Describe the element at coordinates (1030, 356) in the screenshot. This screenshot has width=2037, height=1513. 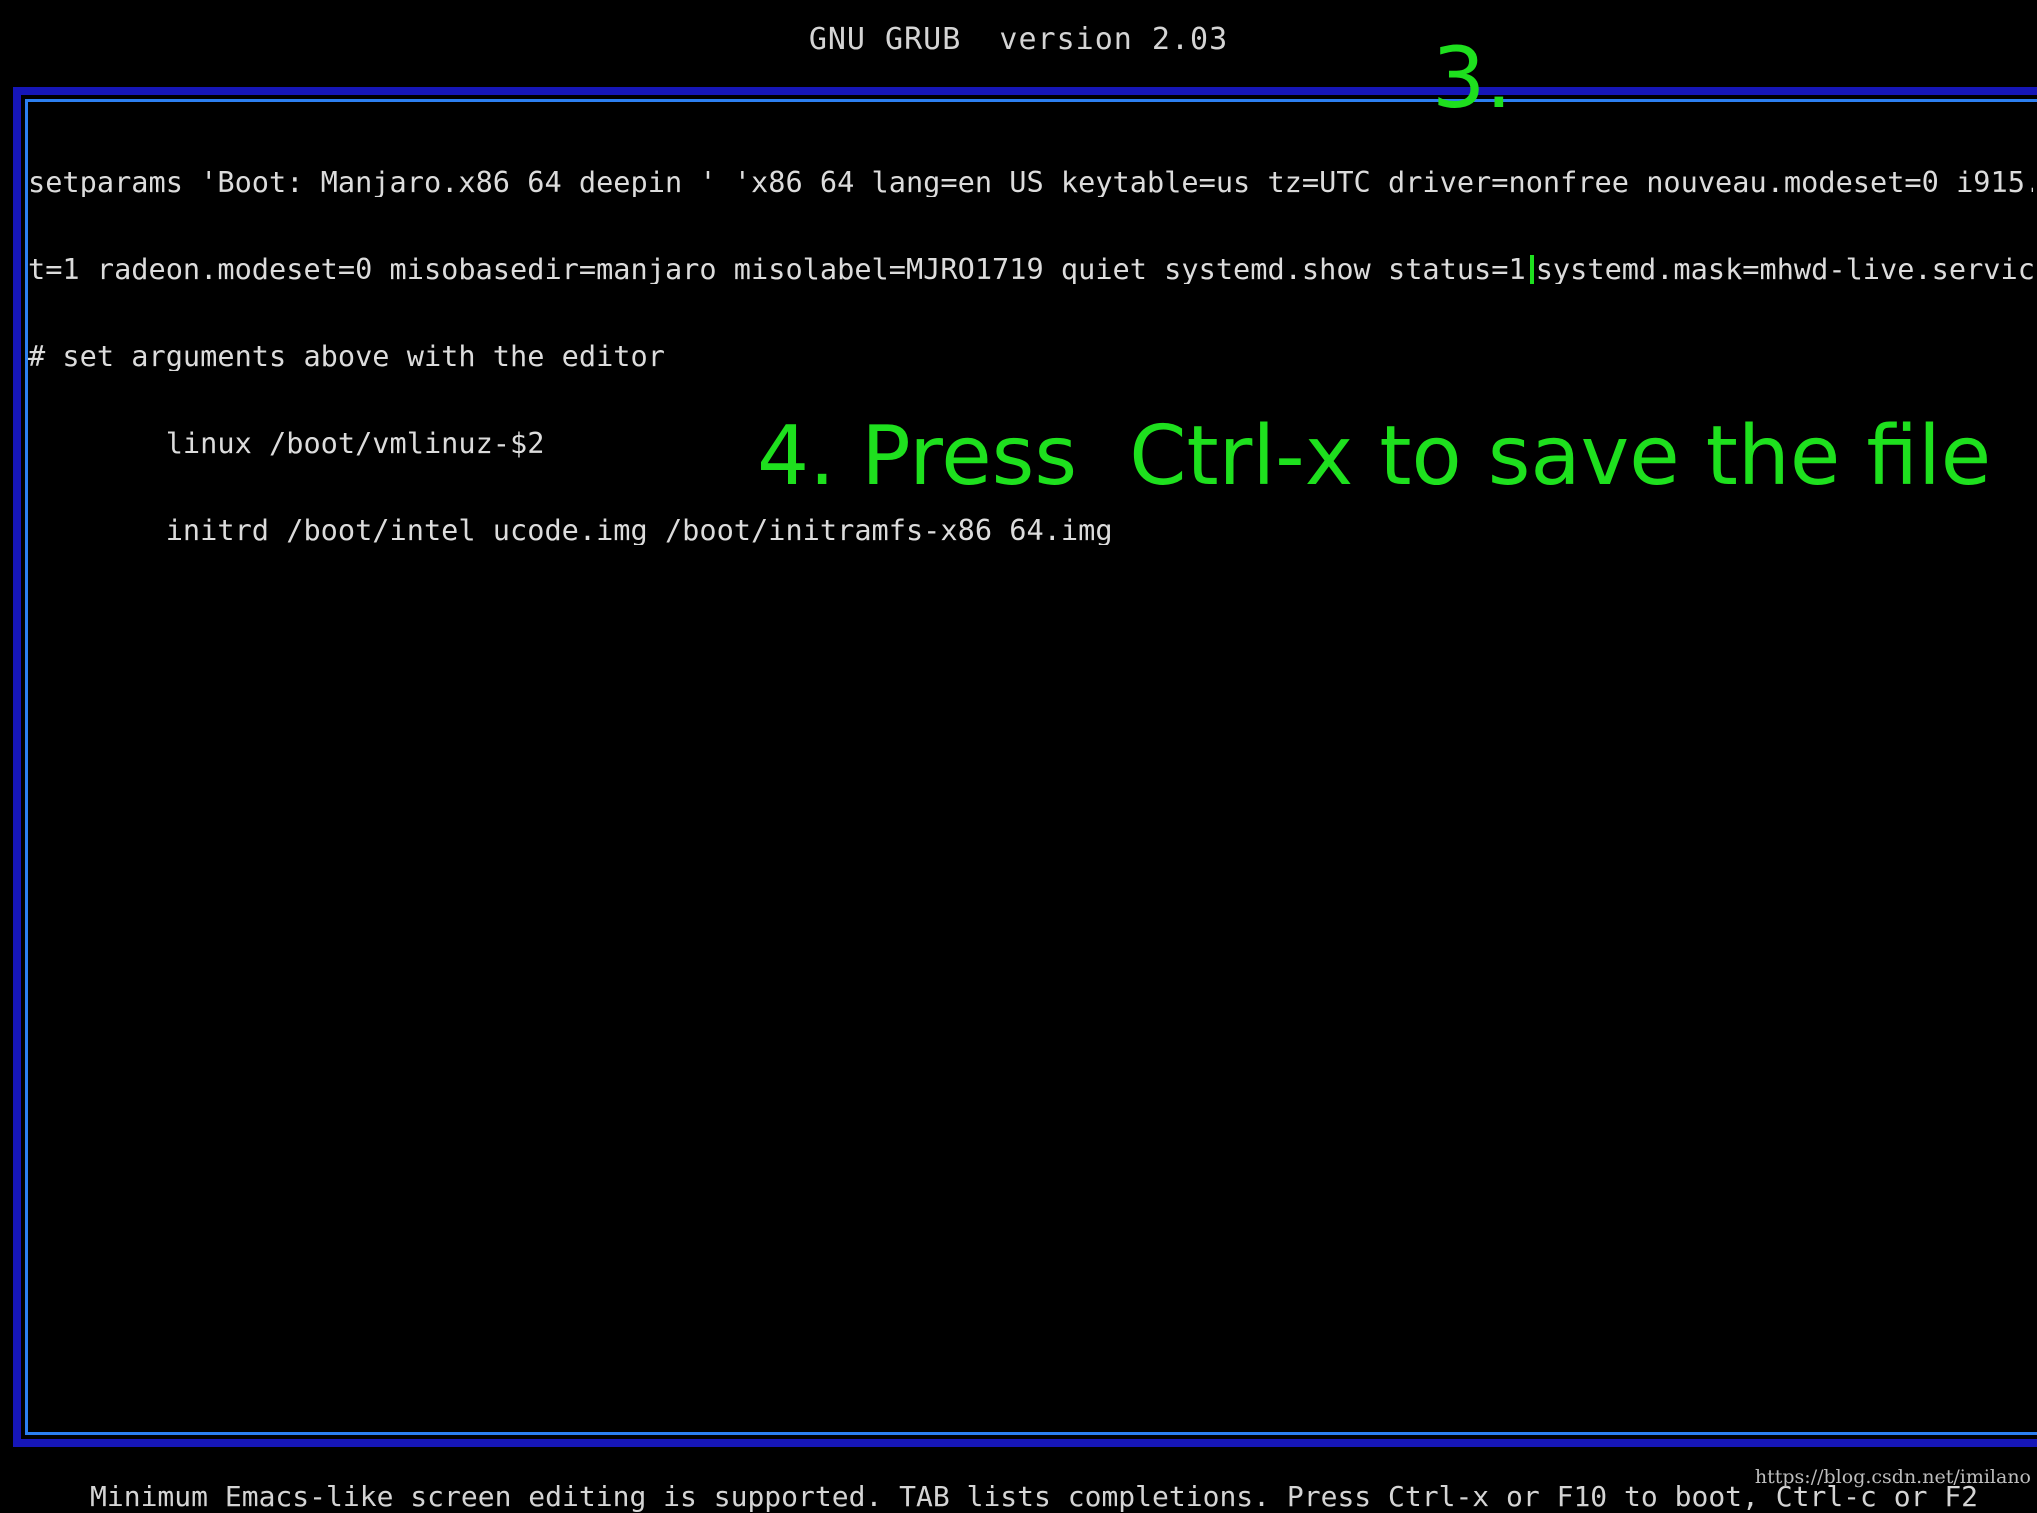
I see `editor-line-3: # set arguments above with the editor` at that location.